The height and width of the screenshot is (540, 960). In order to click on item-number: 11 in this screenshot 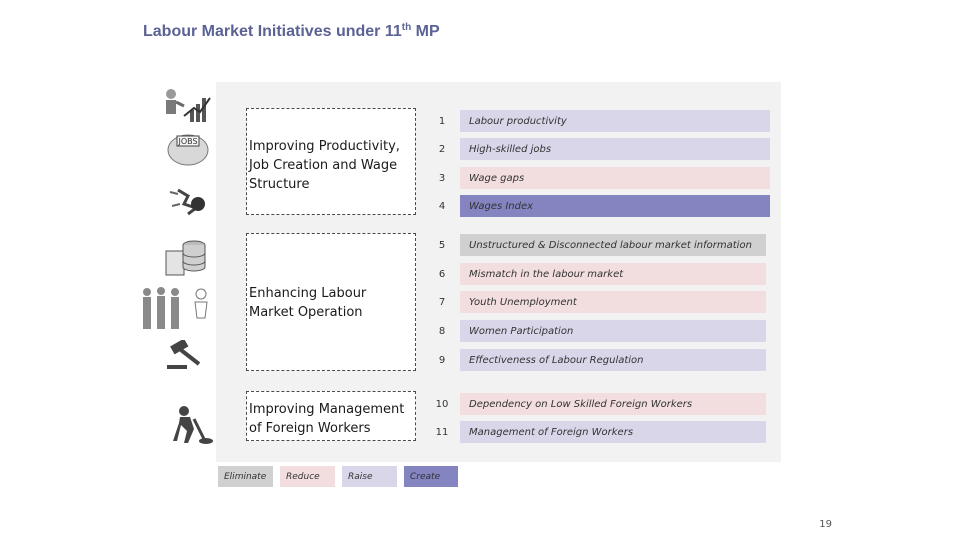, I will do `click(442, 432)`.